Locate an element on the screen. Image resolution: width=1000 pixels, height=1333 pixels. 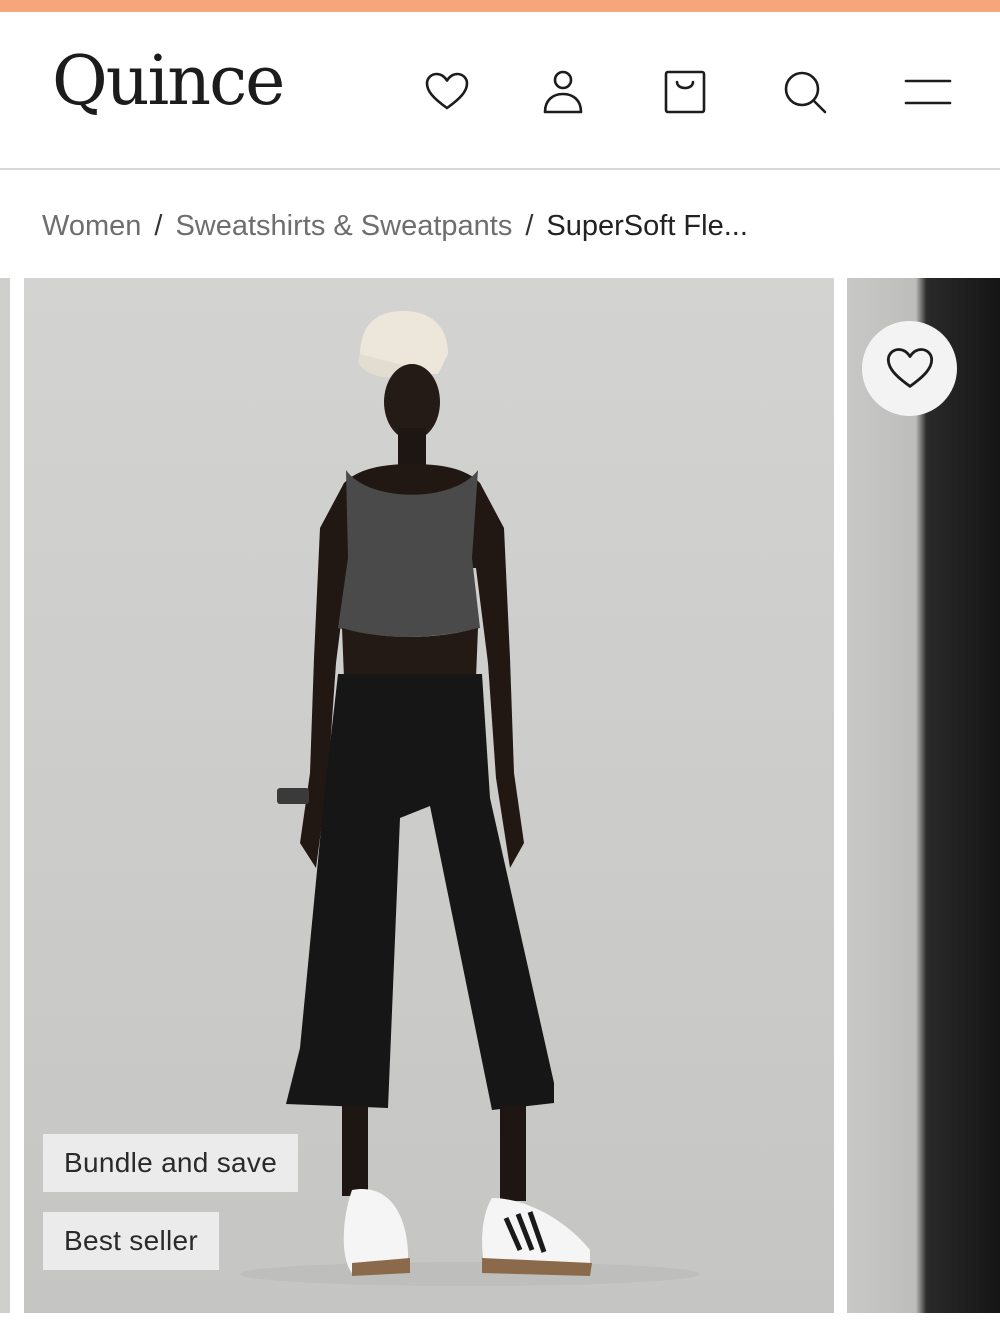
cart-button is located at coordinates (685, 92).